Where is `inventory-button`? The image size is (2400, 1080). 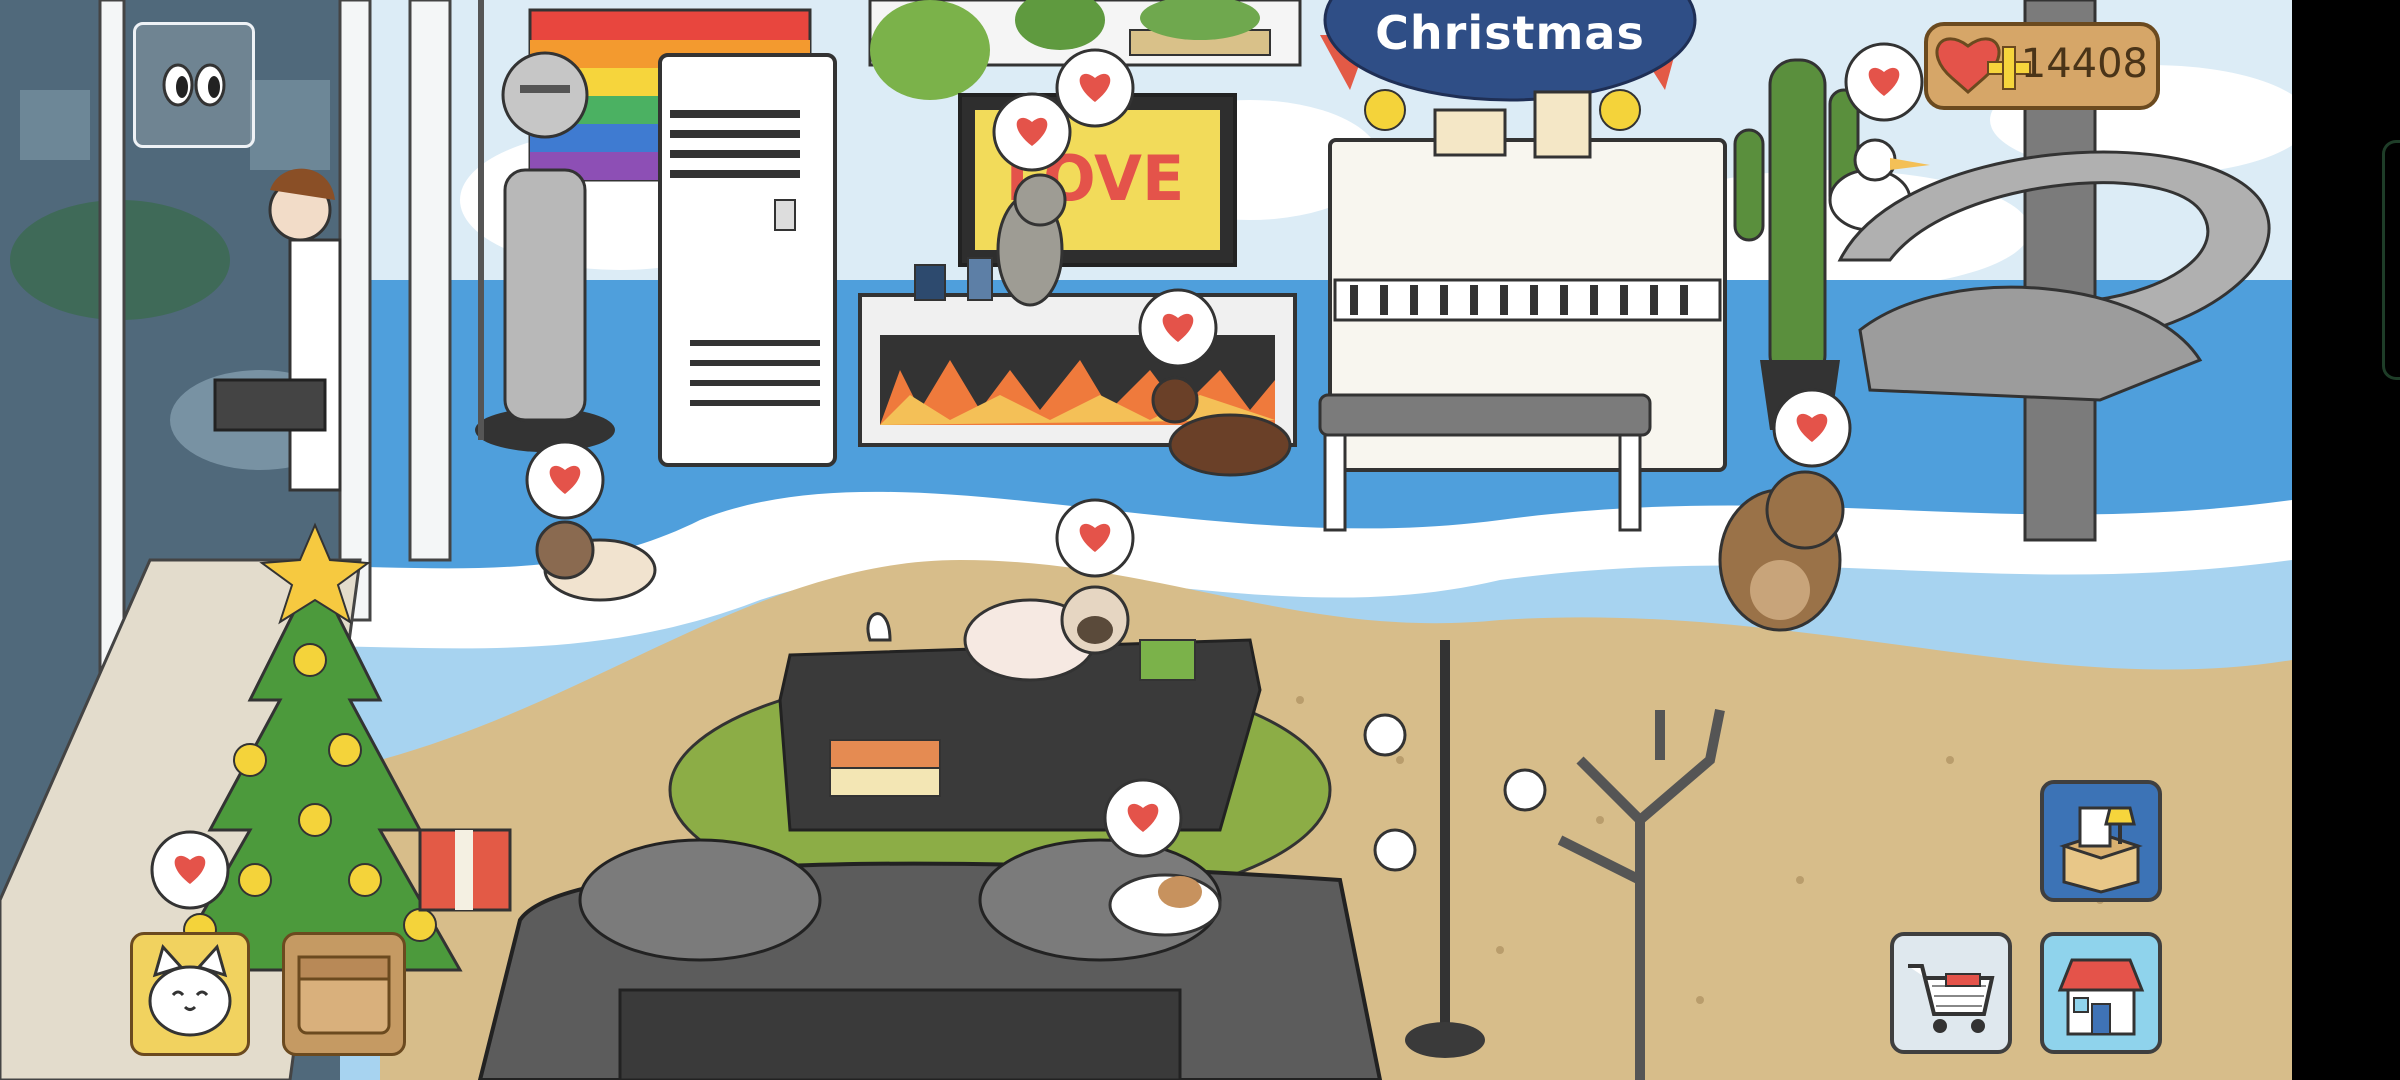
inventory-button is located at coordinates (344, 994).